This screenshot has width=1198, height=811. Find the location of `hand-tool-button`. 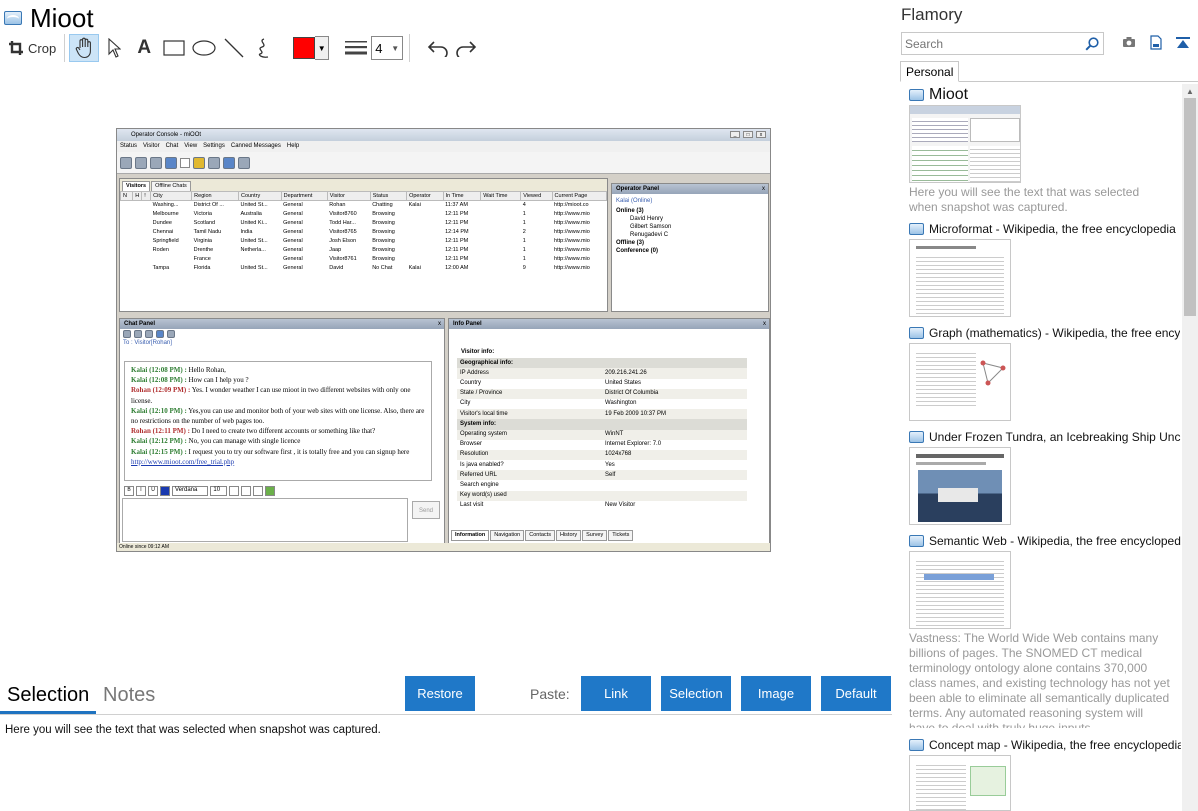

hand-tool-button is located at coordinates (84, 48).